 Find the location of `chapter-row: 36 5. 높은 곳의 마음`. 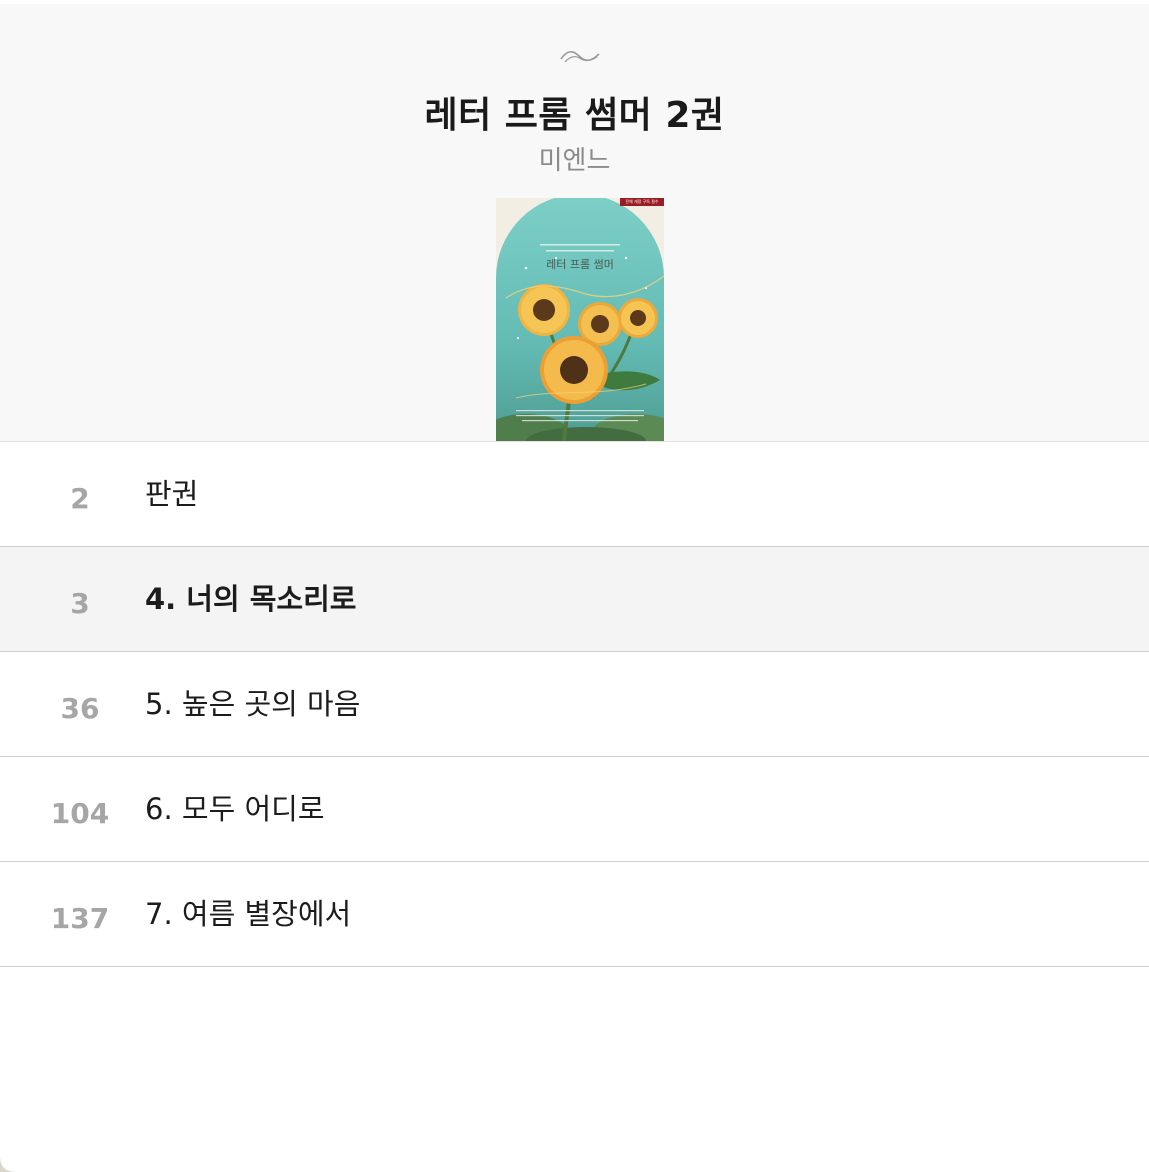

chapter-row: 36 5. 높은 곳의 마음 is located at coordinates (574, 704).